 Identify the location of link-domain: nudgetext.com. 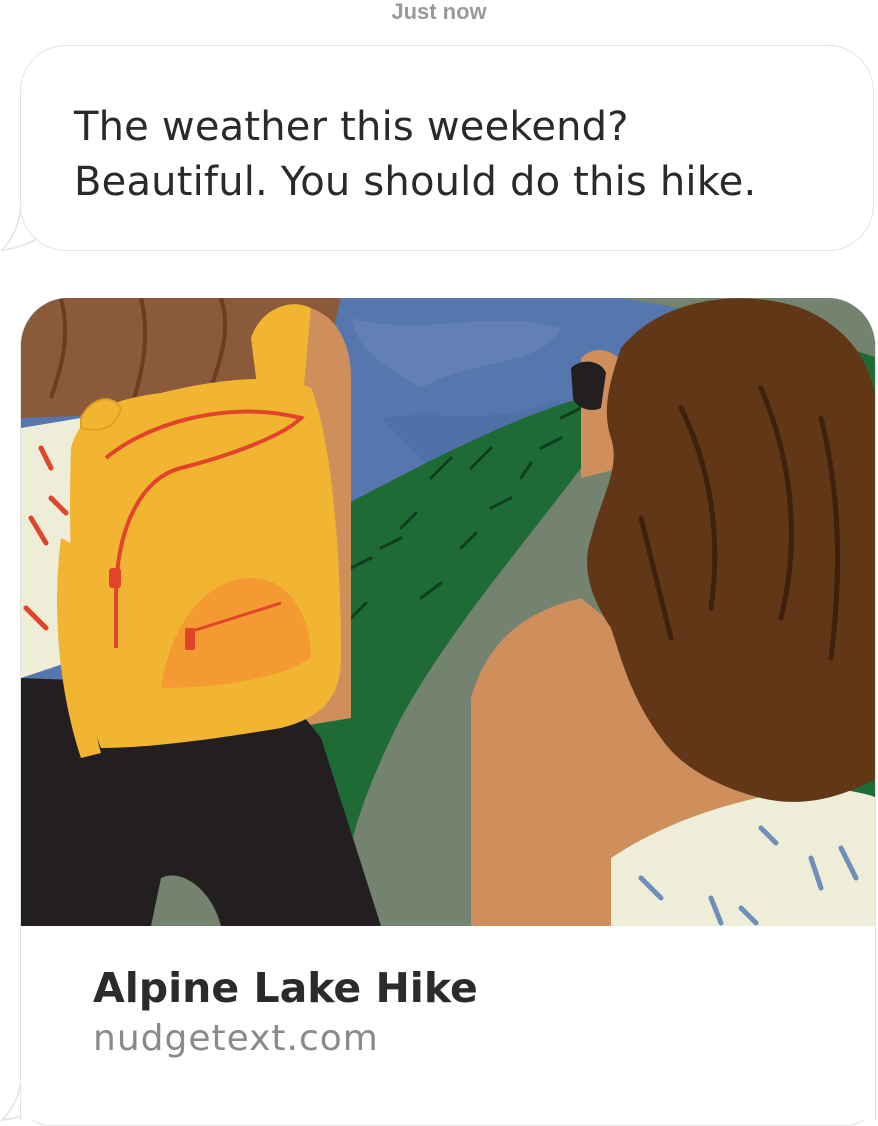
(236, 1039).